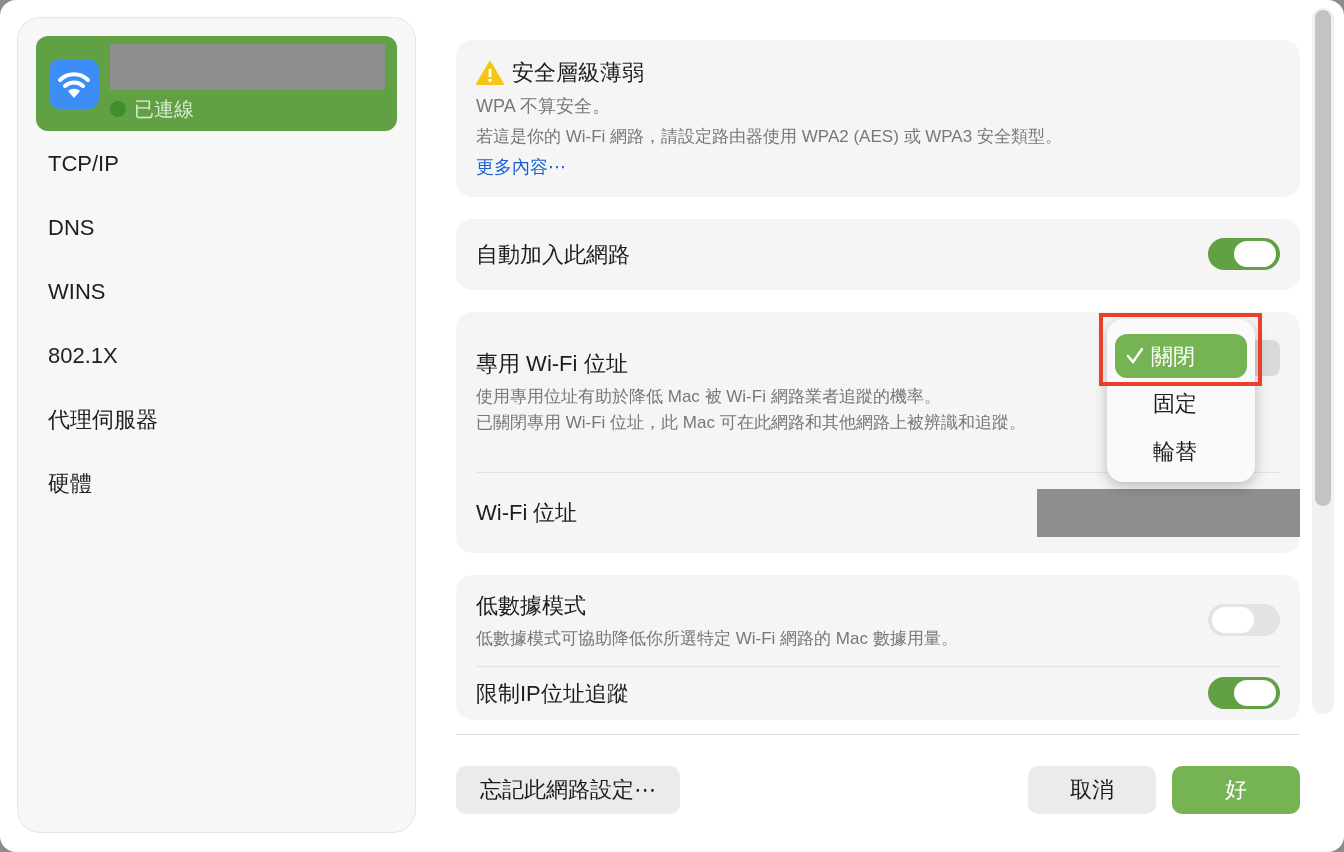 The image size is (1344, 852). What do you see at coordinates (751, 423) in the screenshot?
I see `setting-description: 已關閉專用 Wi-Fi 位址，此 Mac 可在此網路和其他網路上被辨識和追蹤。` at bounding box center [751, 423].